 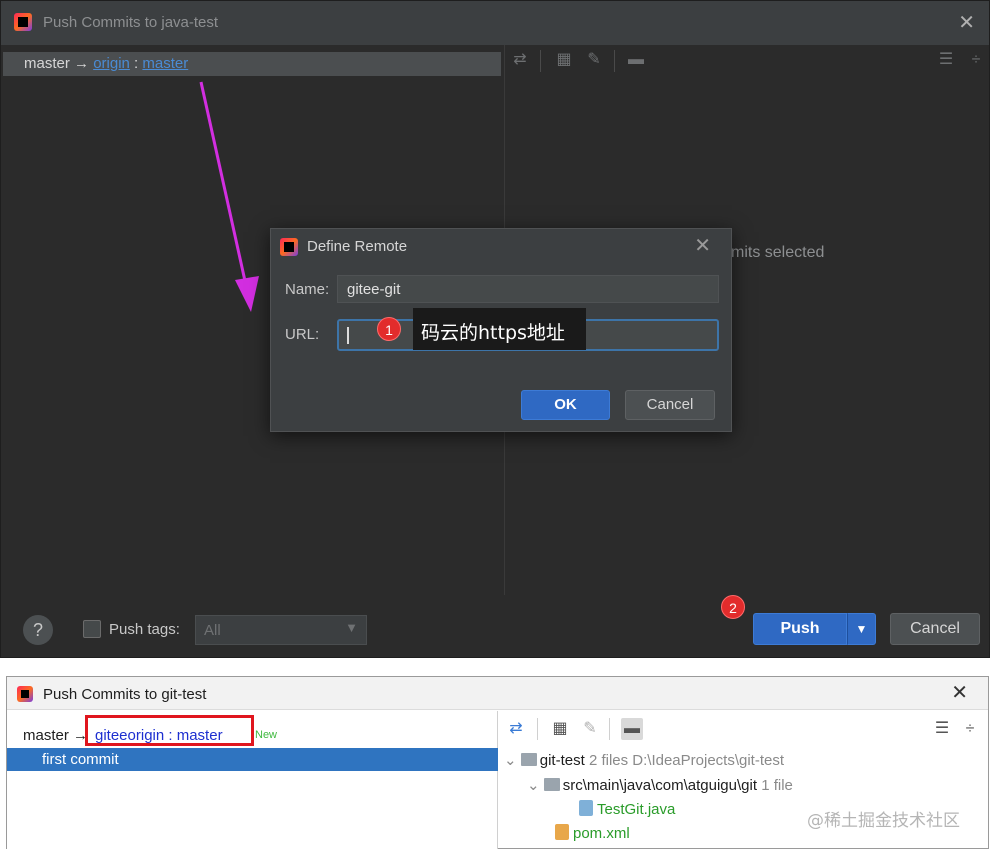 I want to click on dialog-title: Define Remote, so click(x=357, y=246).